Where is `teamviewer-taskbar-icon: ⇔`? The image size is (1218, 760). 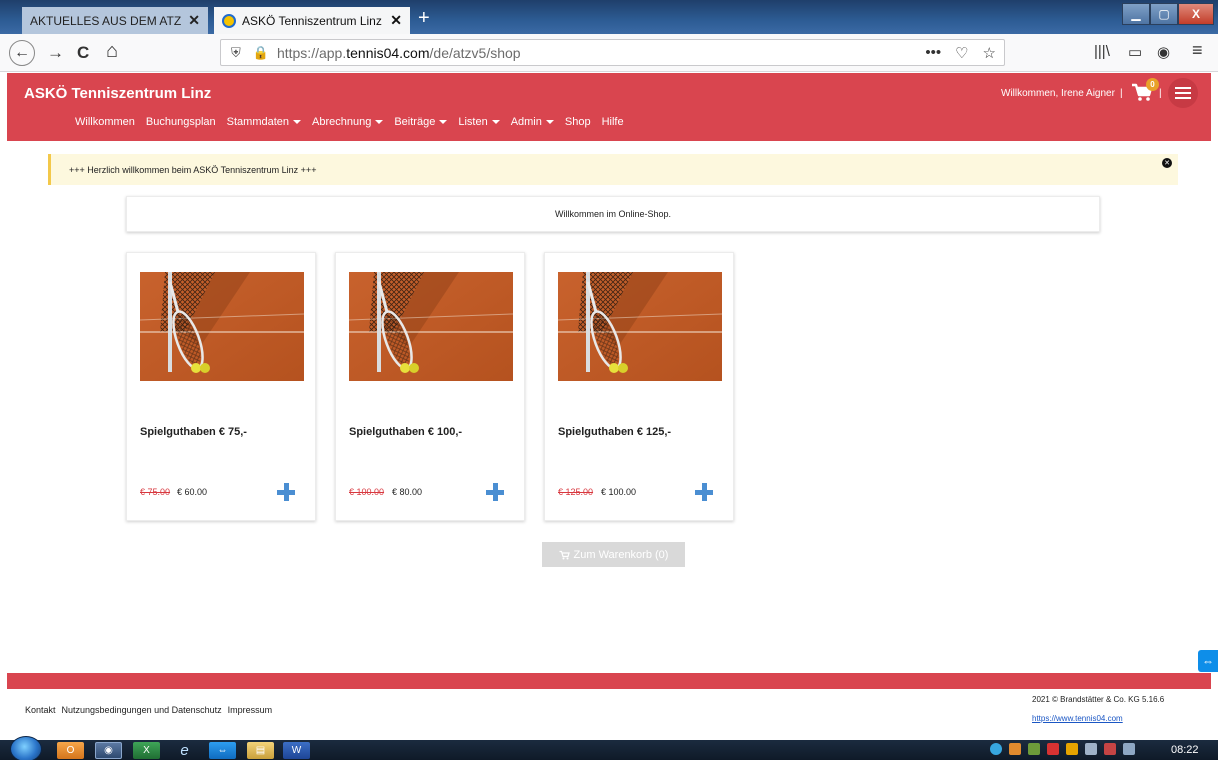
teamviewer-taskbar-icon: ⇔ is located at coordinates (222, 750).